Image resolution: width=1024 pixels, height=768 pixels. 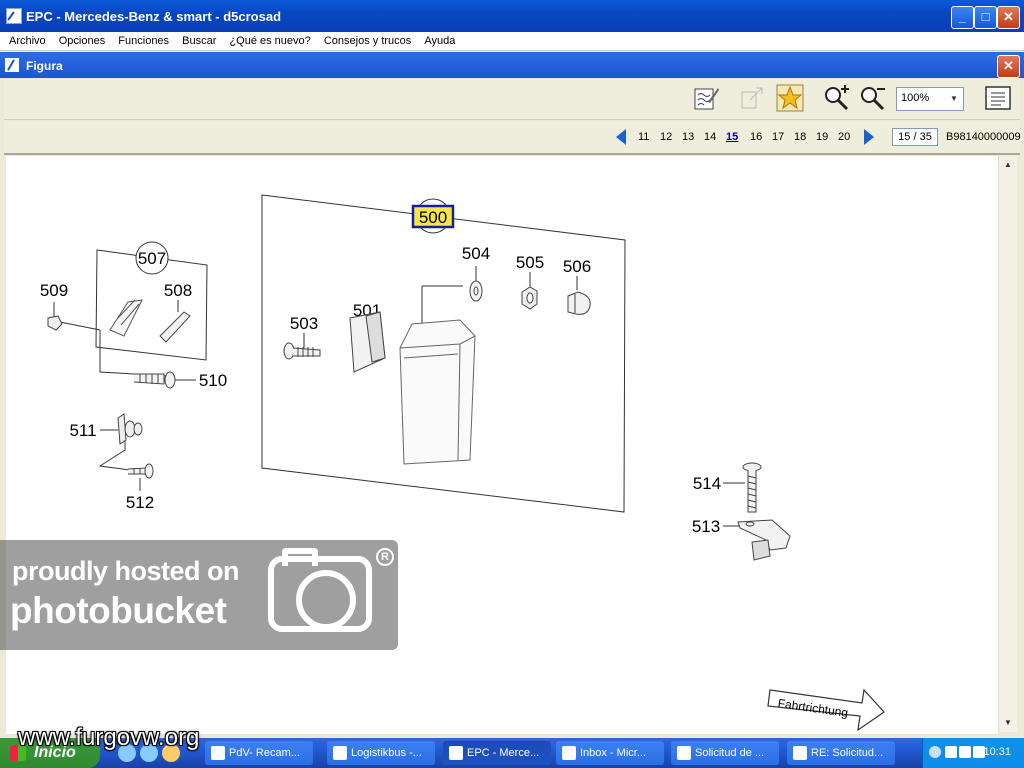 I want to click on menu-que-es-nuevo: ¿Qué es nuevo?, so click(x=269, y=41).